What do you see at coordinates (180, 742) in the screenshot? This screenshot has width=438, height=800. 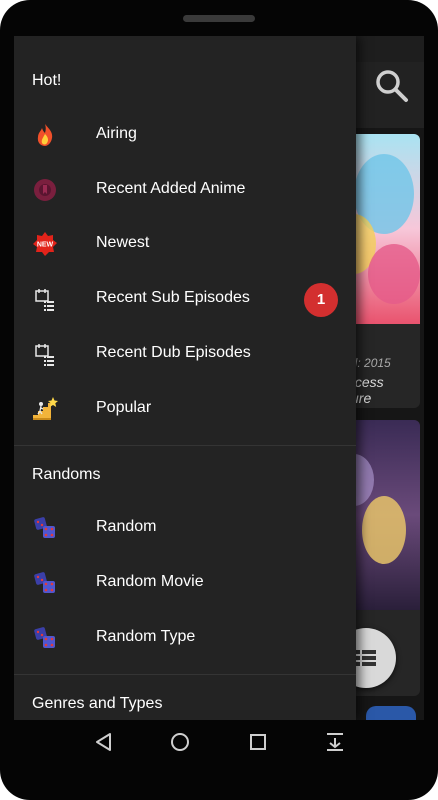 I see `home-icon` at bounding box center [180, 742].